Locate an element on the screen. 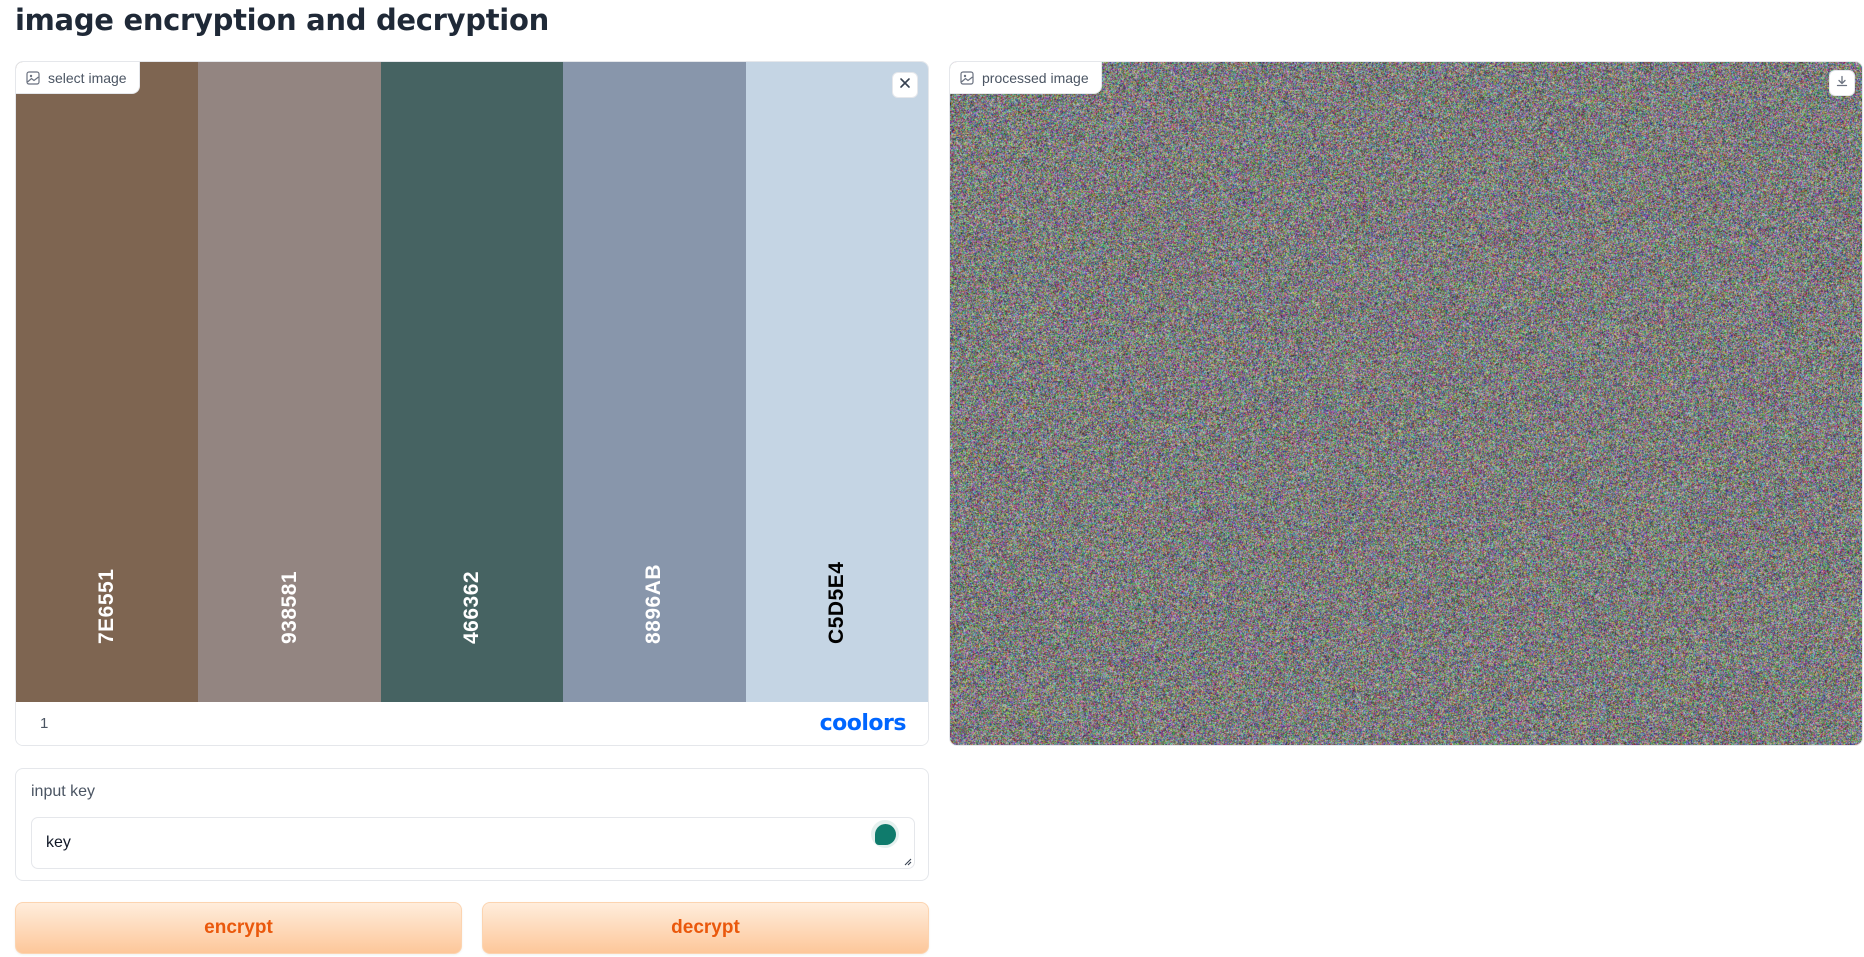 Image resolution: width=1864 pixels, height=957 pixels. download-button is located at coordinates (1842, 83).